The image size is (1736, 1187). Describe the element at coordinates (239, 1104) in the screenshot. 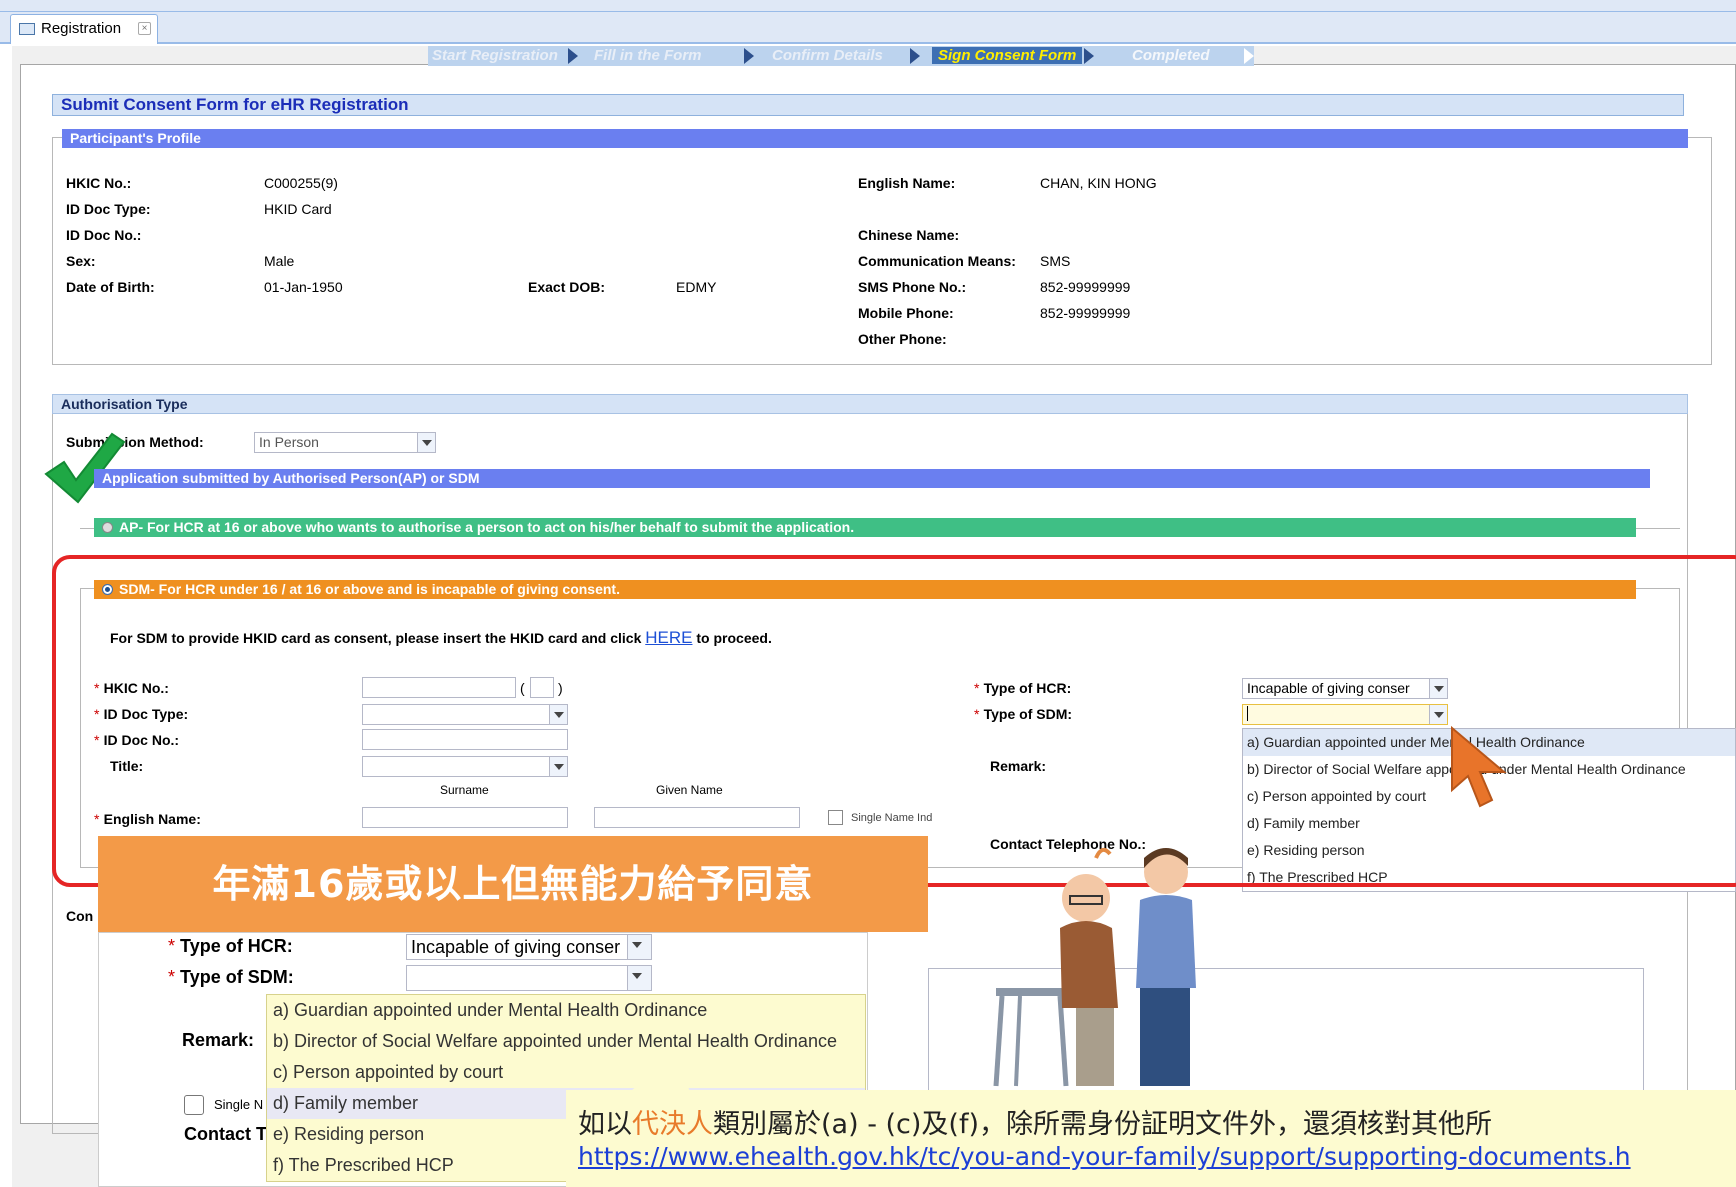

I see `callout-single-label: Single N` at that location.